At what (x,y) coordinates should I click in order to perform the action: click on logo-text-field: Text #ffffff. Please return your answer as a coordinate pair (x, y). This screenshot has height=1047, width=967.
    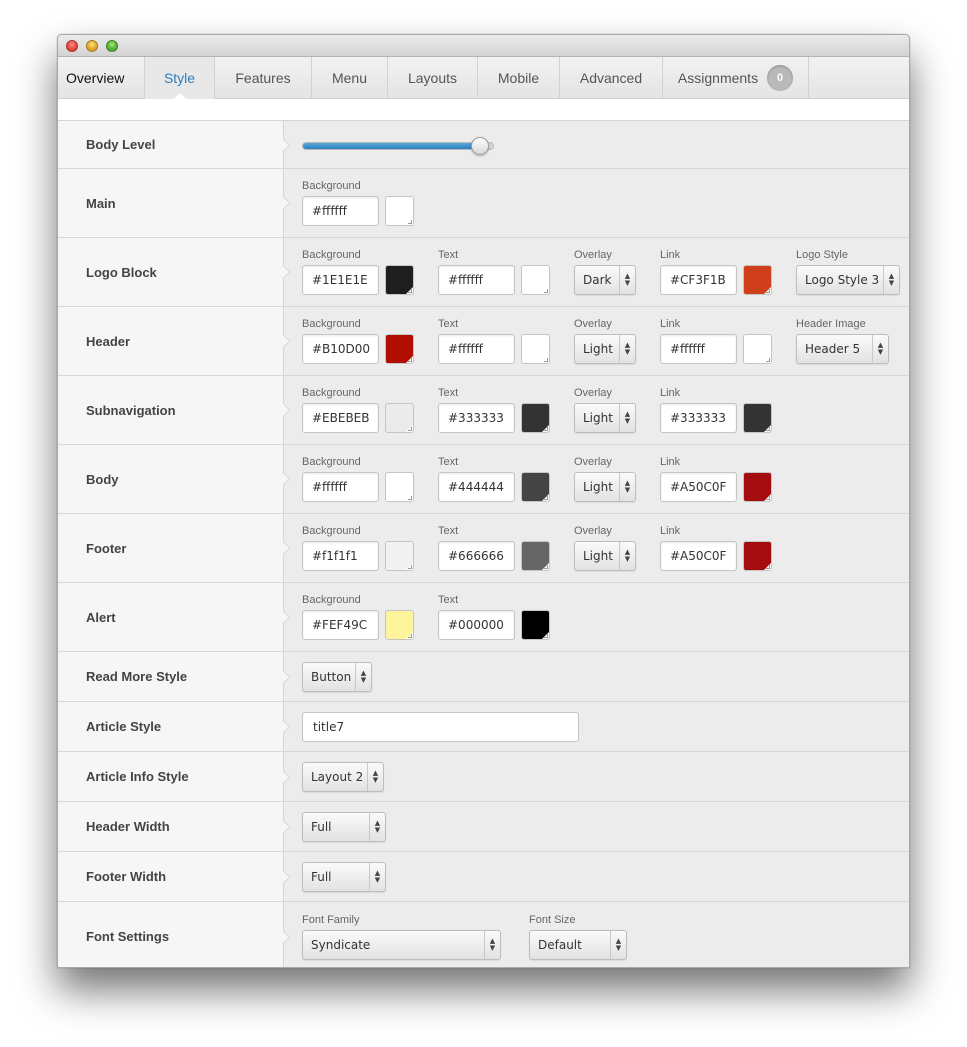
    Looking at the image, I should click on (494, 272).